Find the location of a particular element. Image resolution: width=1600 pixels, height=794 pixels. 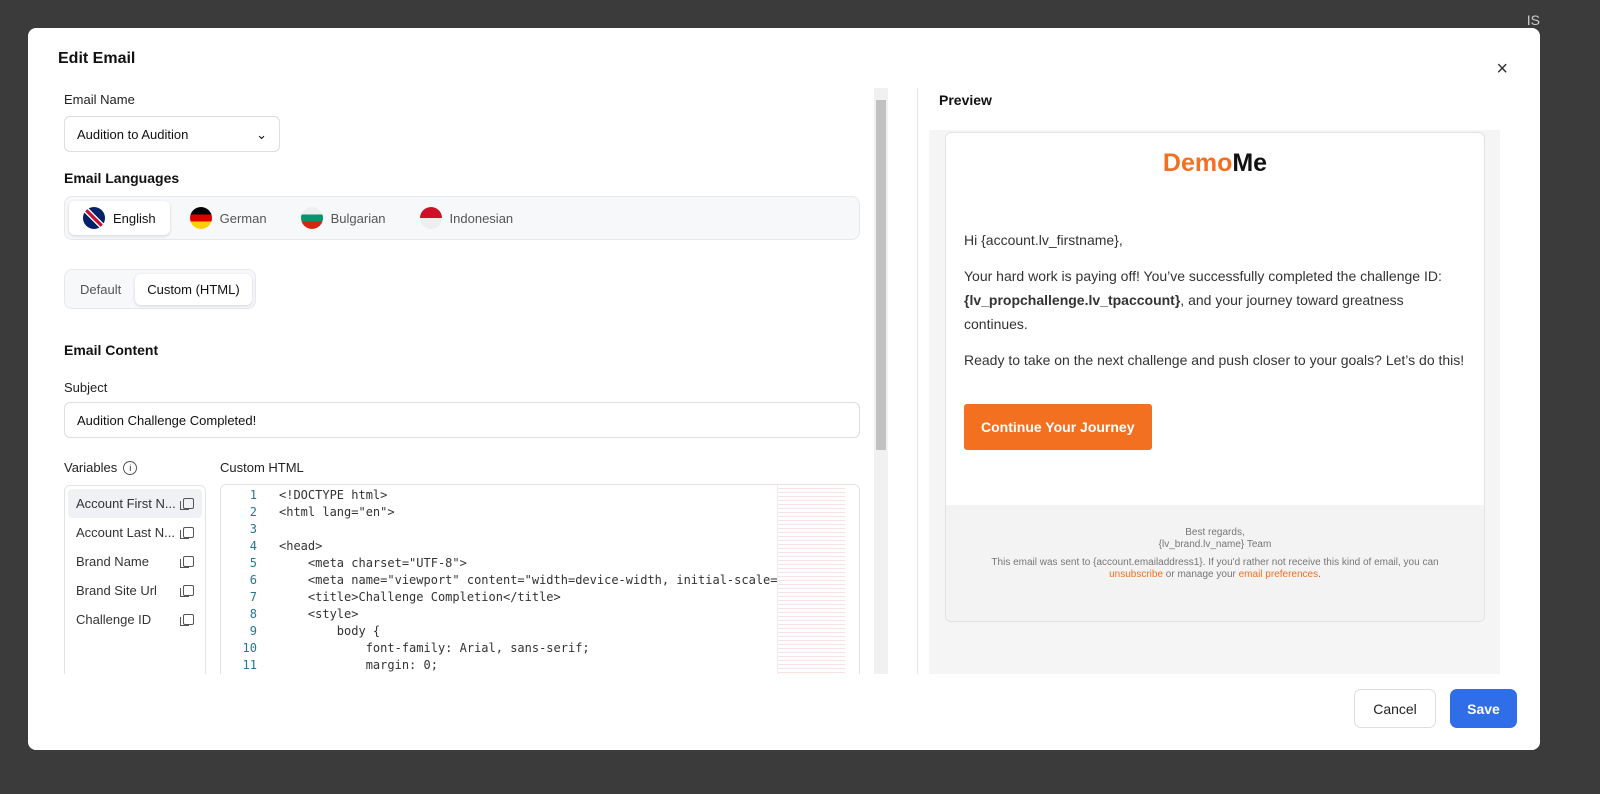

line-number: 7 is located at coordinates (253, 597).